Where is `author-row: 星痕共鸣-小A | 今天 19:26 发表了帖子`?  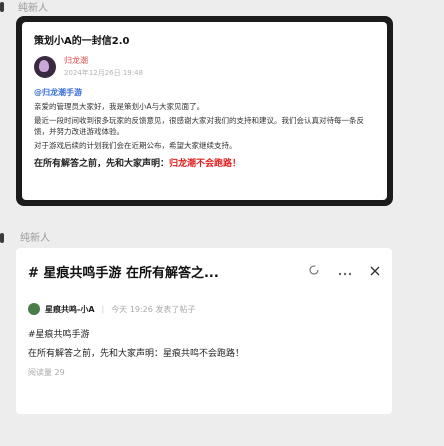 author-row: 星痕共鸣-小A | 今天 19:26 发表了帖子 is located at coordinates (204, 309).